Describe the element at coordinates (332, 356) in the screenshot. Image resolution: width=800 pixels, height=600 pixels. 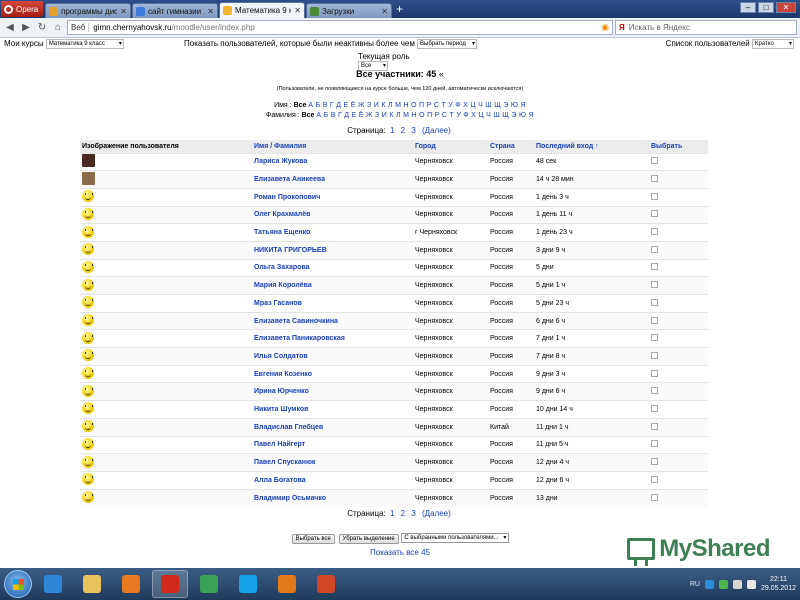
I see `user-name-link: Илья Солдатов` at that location.